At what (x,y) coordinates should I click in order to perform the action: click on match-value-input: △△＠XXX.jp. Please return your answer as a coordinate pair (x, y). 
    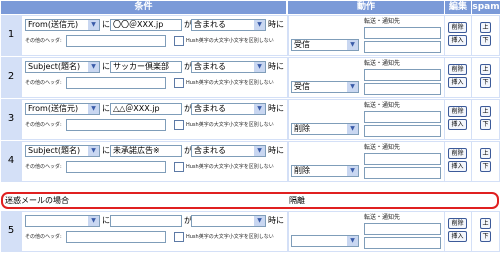
    Looking at the image, I should click on (146, 109).